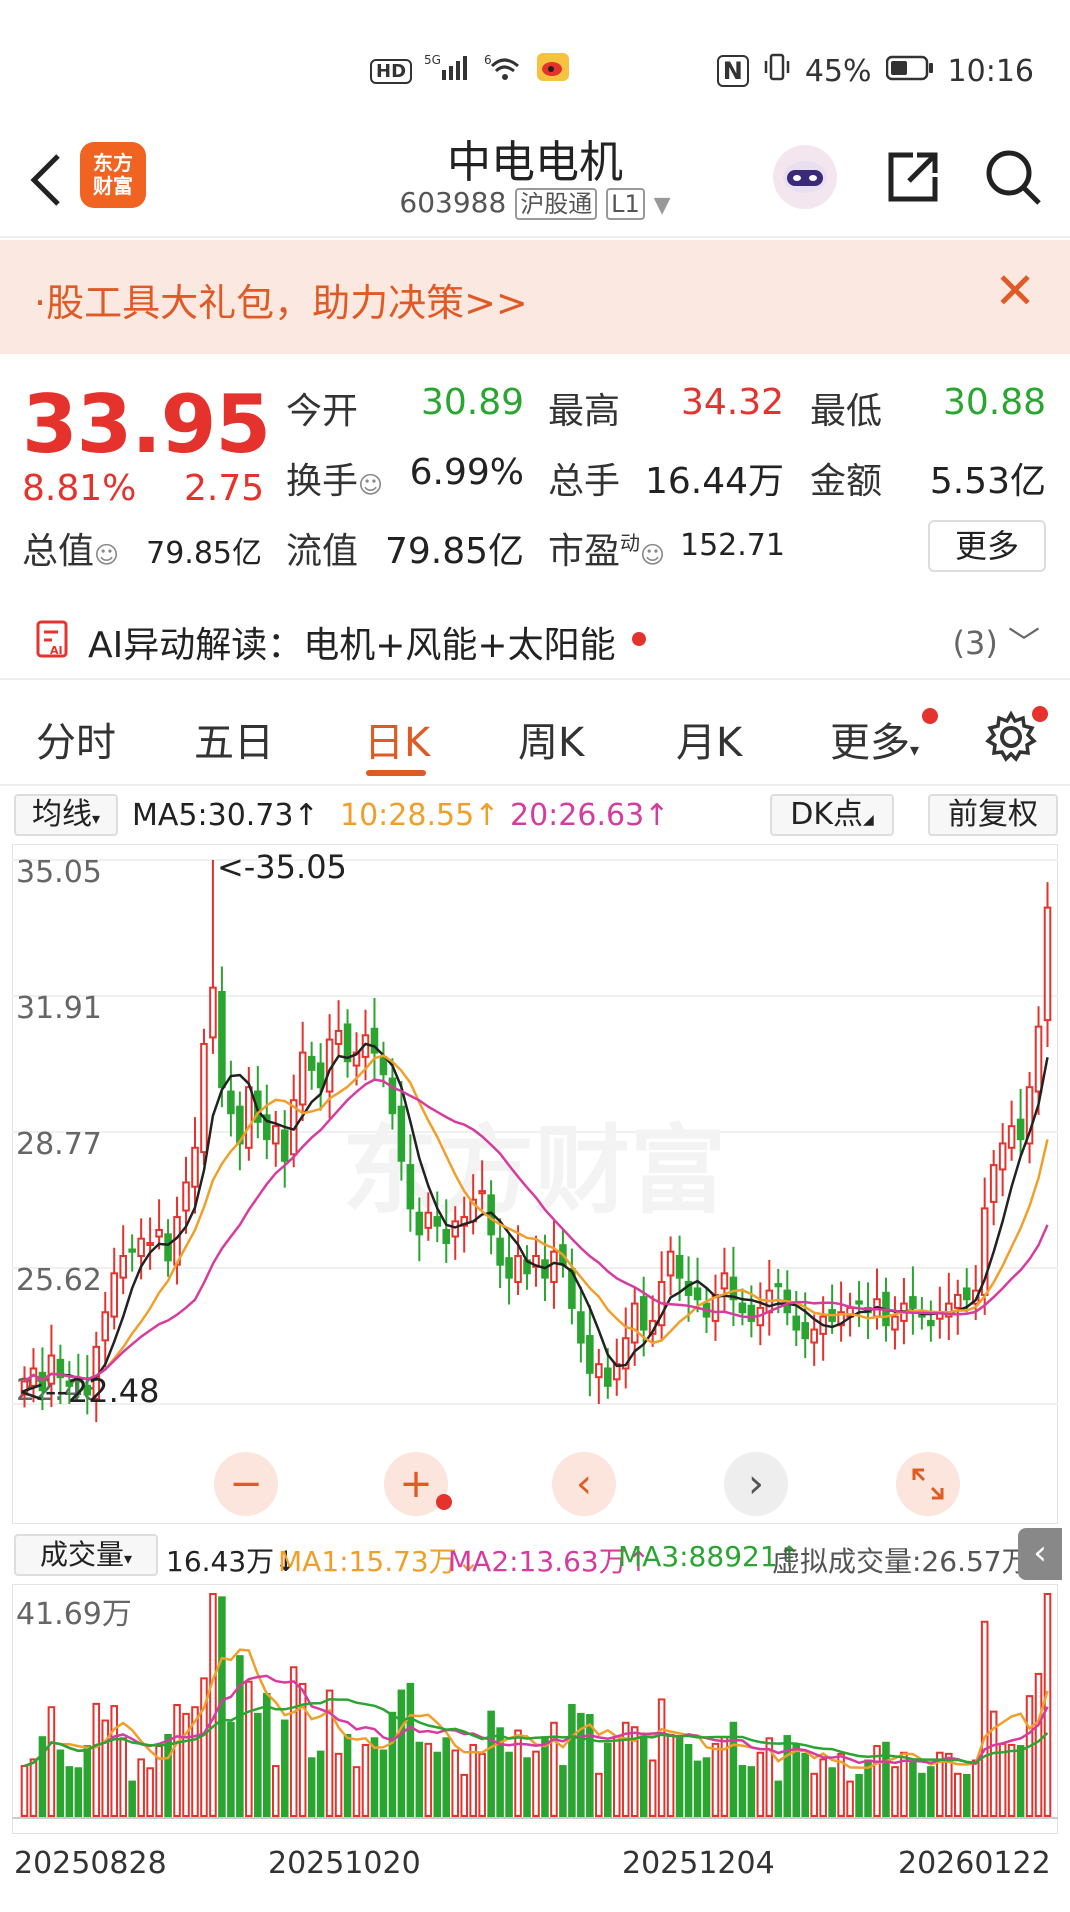  Describe the element at coordinates (66, 815) in the screenshot. I see `ma-select: 均线▾` at that location.